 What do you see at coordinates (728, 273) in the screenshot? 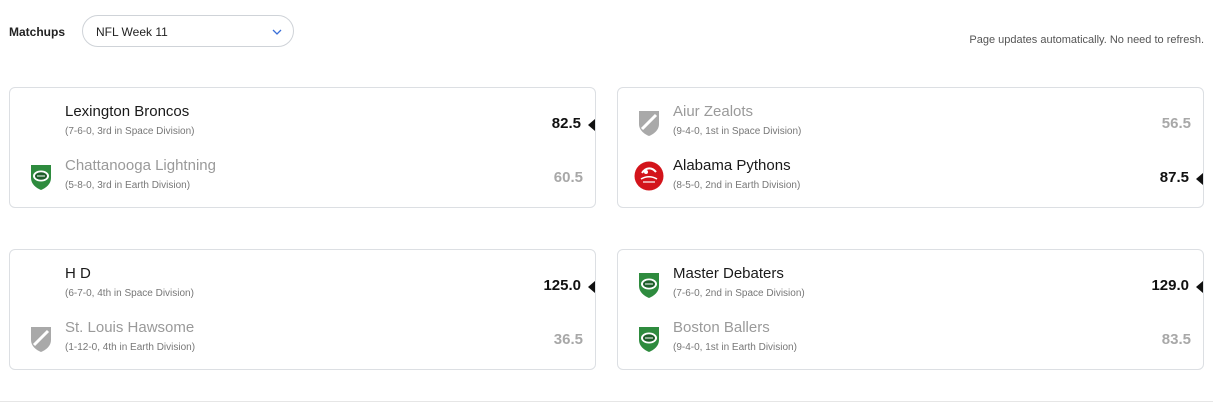
I see `team-name: Master Debaters` at bounding box center [728, 273].